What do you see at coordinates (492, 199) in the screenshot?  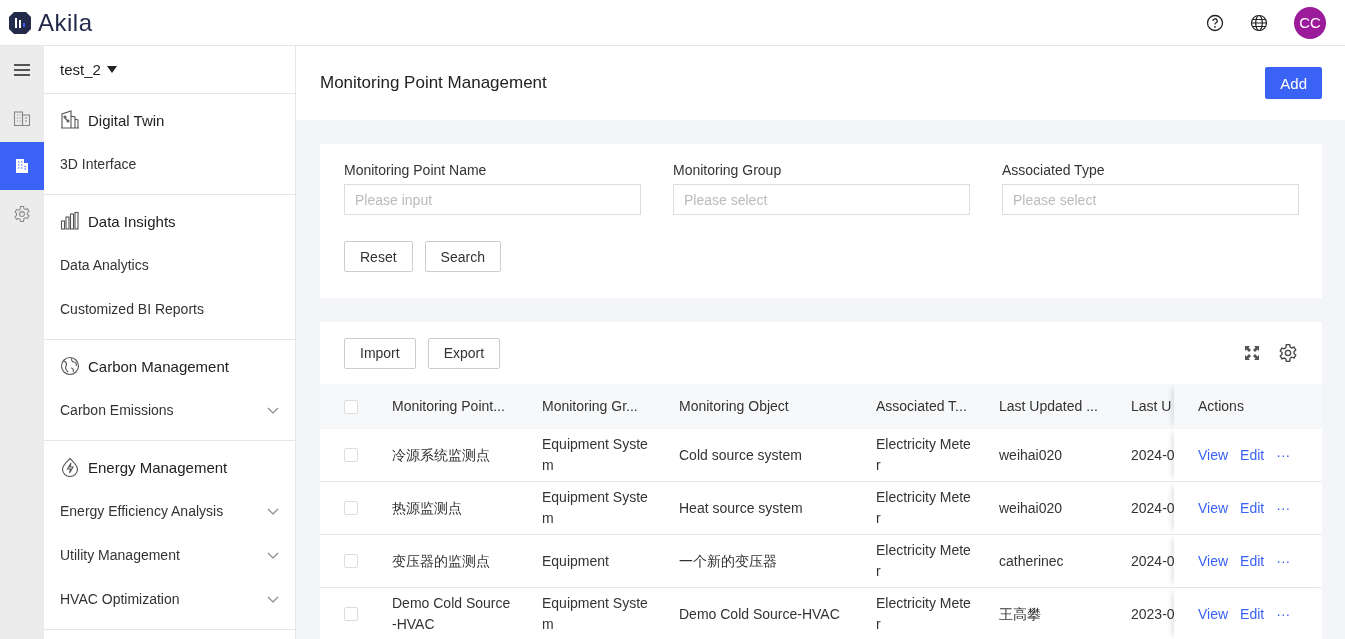 I see `filter-field: Please input` at bounding box center [492, 199].